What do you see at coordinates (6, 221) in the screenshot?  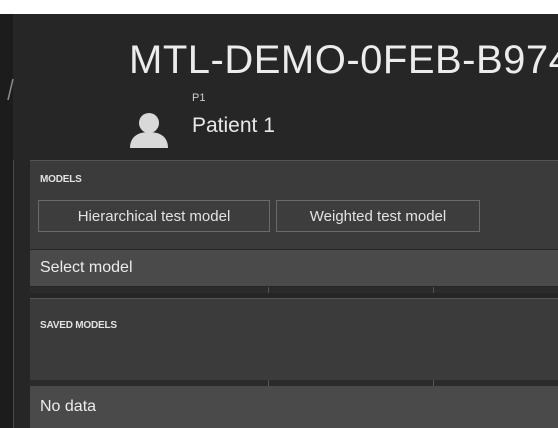 I see `left-gutter` at bounding box center [6, 221].